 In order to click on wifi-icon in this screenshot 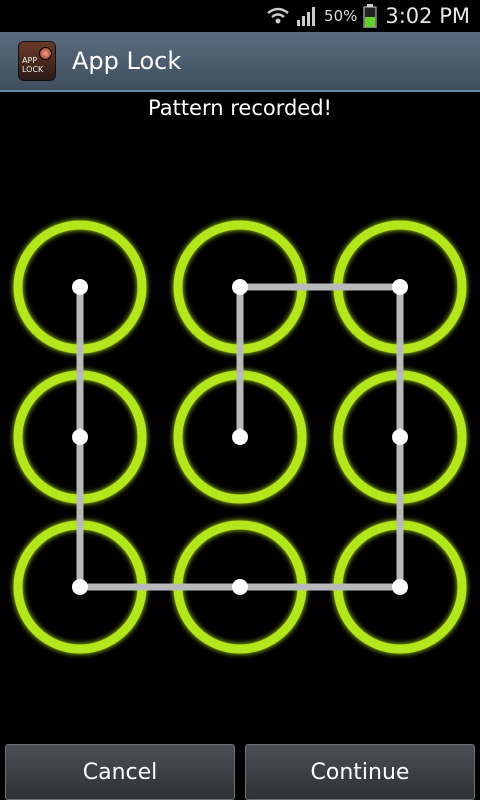, I will do `click(278, 16)`.